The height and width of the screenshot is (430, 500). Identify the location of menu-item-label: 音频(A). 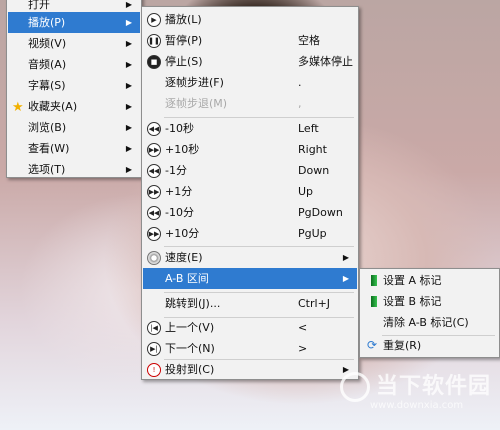
(47, 64).